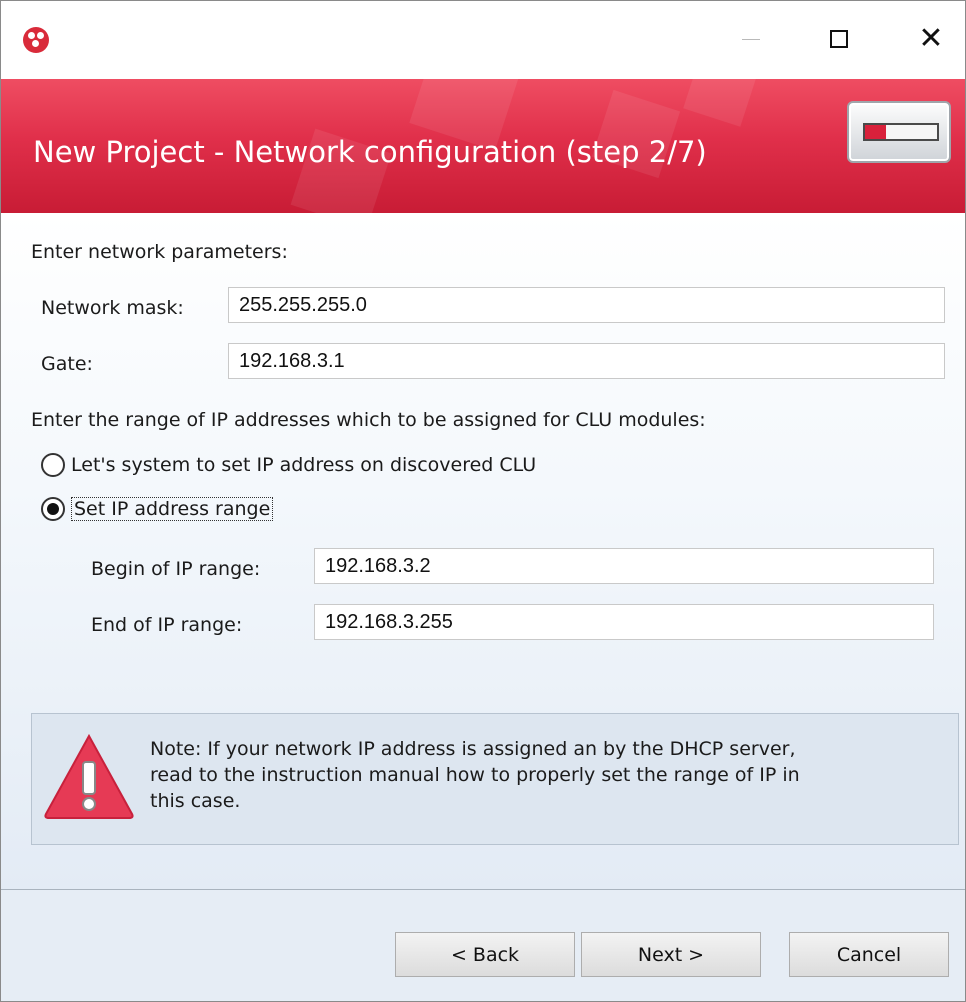  I want to click on begin-ip-label: Begin of IP range:, so click(176, 569).